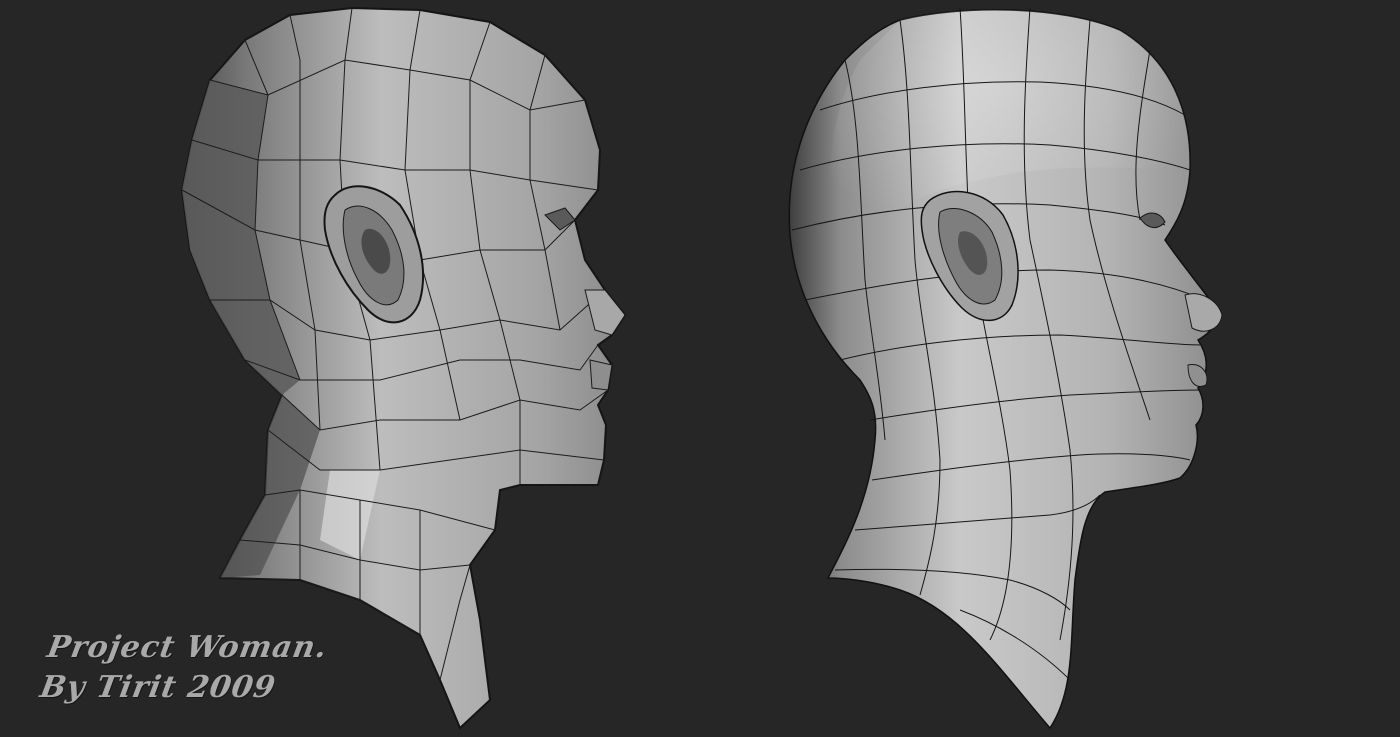 The image size is (1400, 737). What do you see at coordinates (158, 687) in the screenshot?
I see `caption-credit: By Tirit 2009` at bounding box center [158, 687].